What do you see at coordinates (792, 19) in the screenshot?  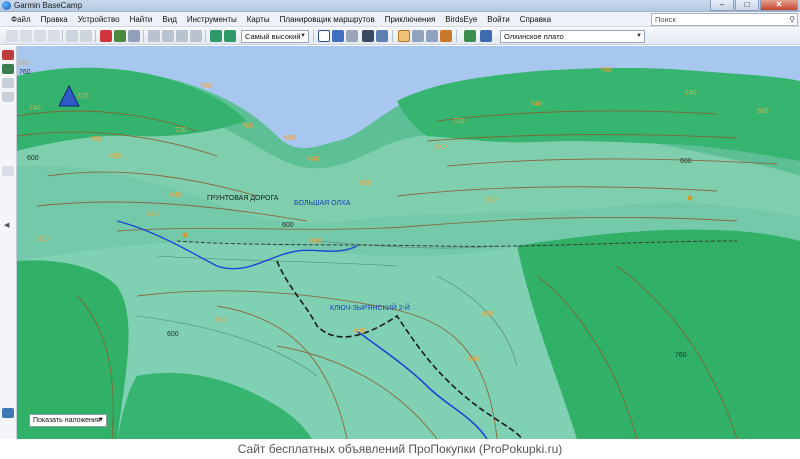 I see `magnifier-icon: ⚲` at bounding box center [792, 19].